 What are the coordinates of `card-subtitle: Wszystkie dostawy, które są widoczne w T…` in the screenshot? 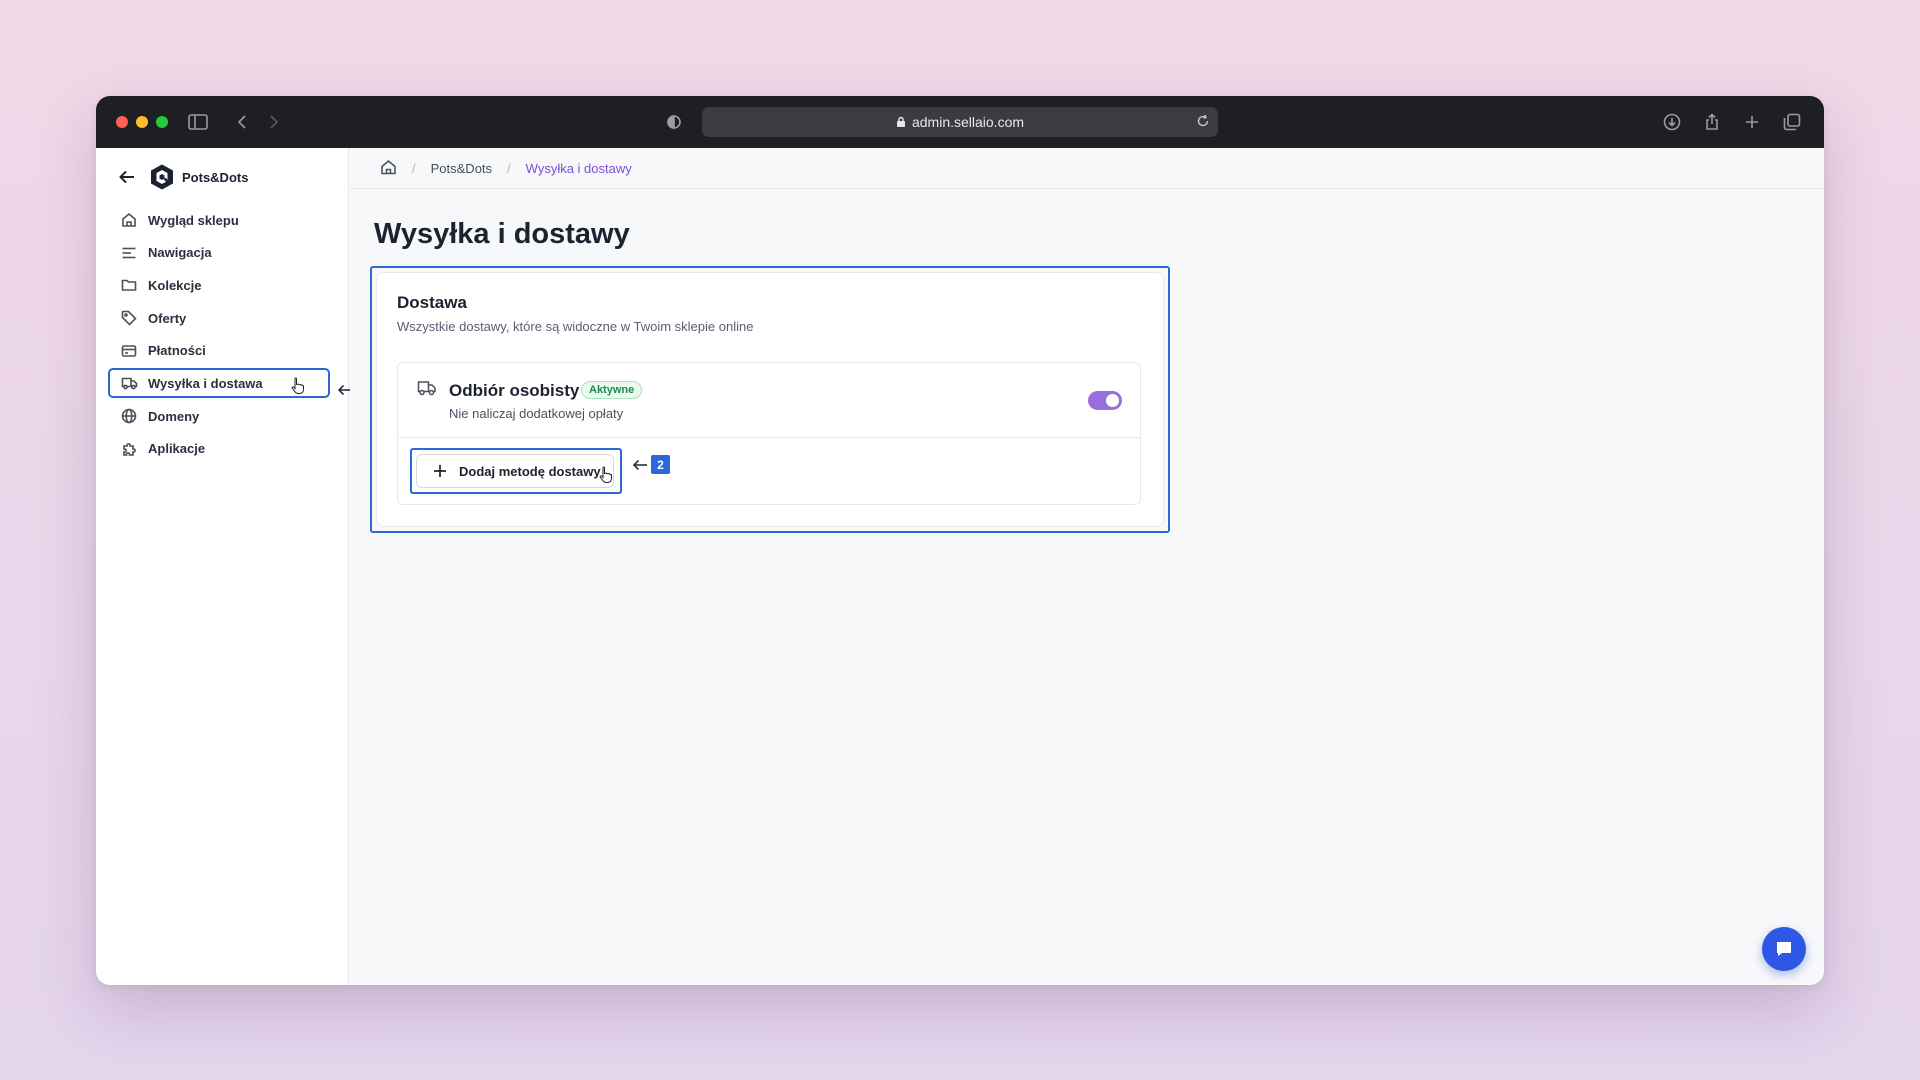 It's located at (575, 326).